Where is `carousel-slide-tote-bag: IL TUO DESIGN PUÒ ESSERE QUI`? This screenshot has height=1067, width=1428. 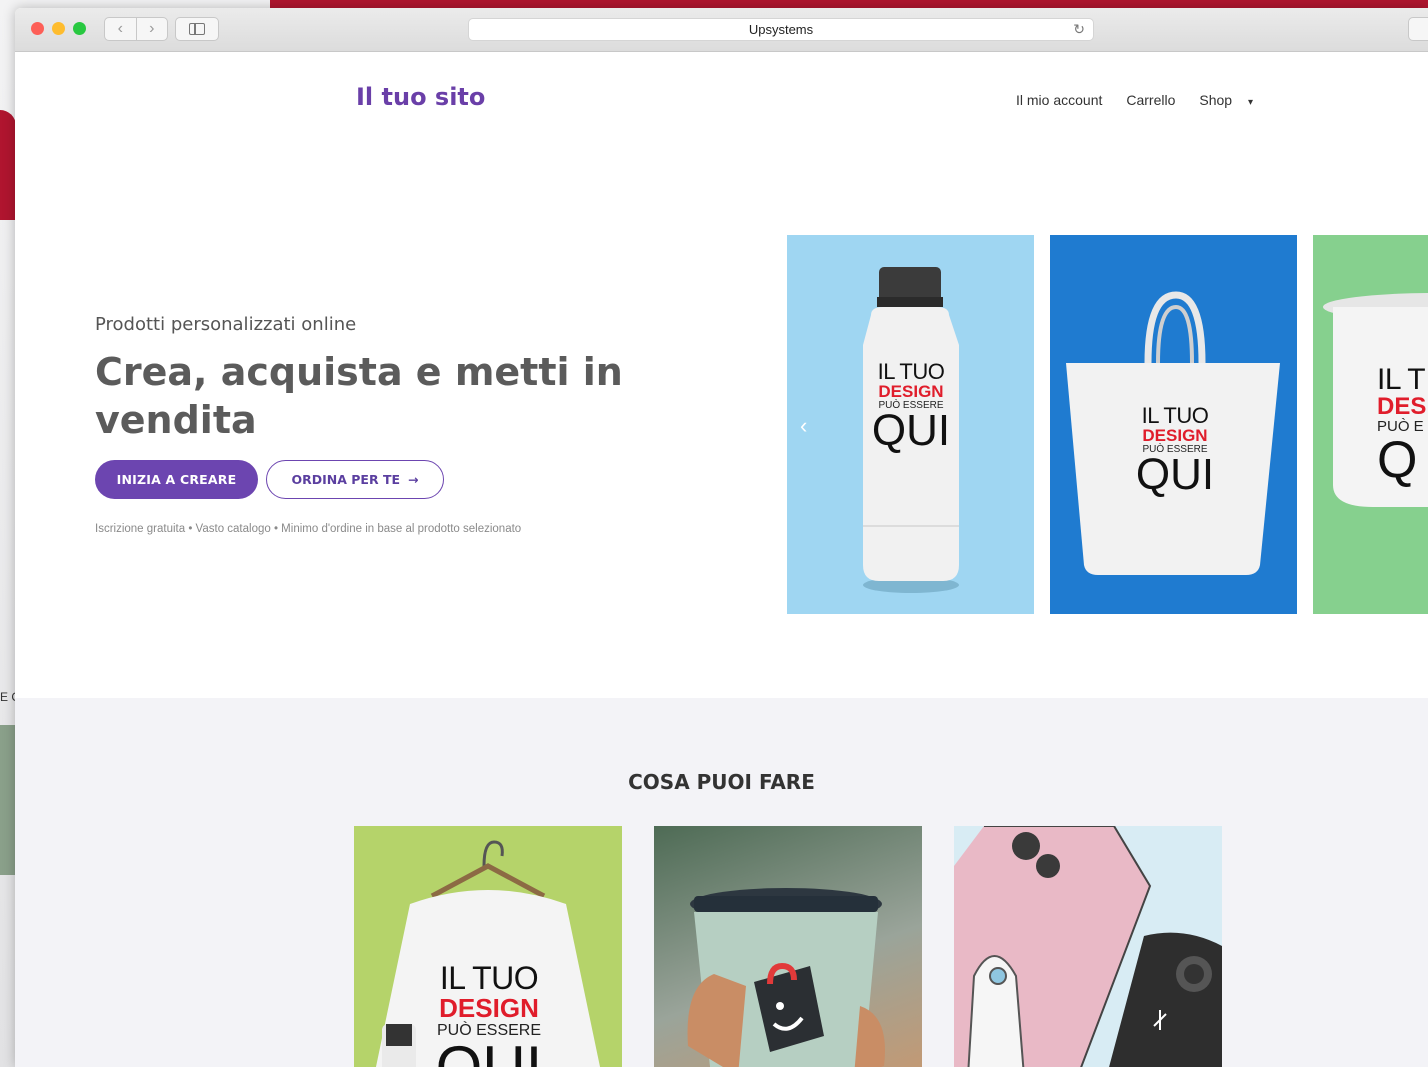
carousel-slide-tote-bag: IL TUO DESIGN PUÒ ESSERE QUI is located at coordinates (1173, 424).